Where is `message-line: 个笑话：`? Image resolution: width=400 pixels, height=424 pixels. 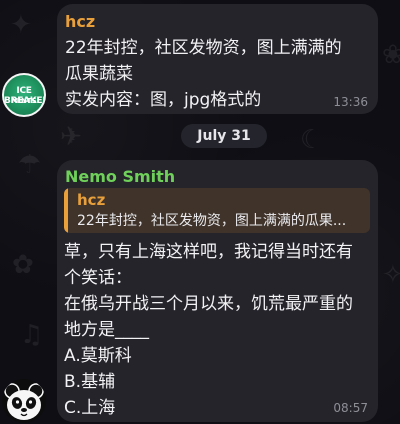 message-line: 个笑话： is located at coordinates (98, 278).